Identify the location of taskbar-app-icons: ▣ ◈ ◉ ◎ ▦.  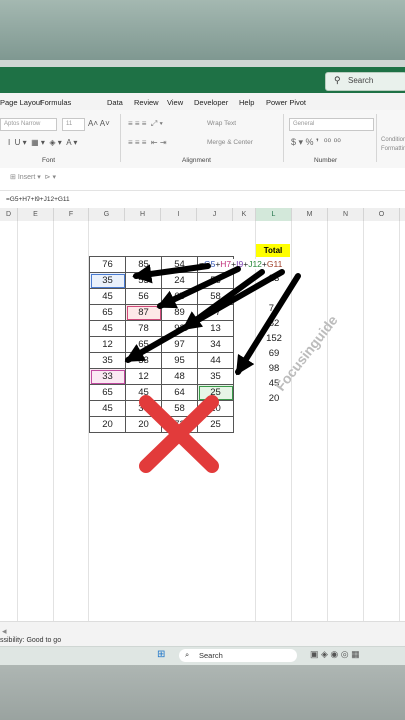
(335, 654).